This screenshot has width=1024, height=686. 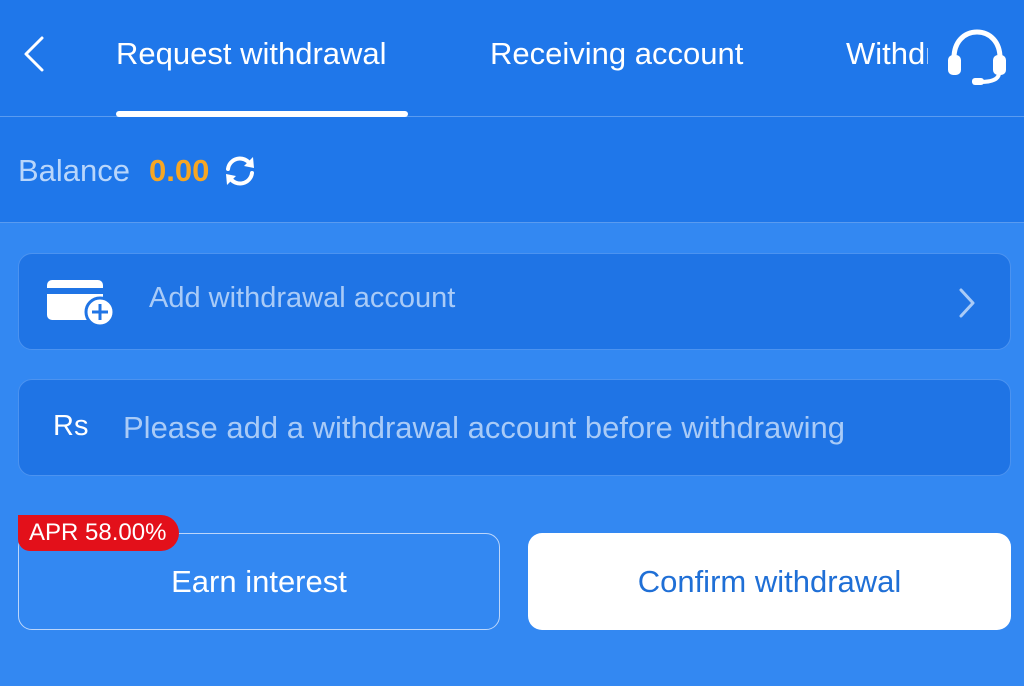 I want to click on refresh-balance-button, so click(x=240, y=171).